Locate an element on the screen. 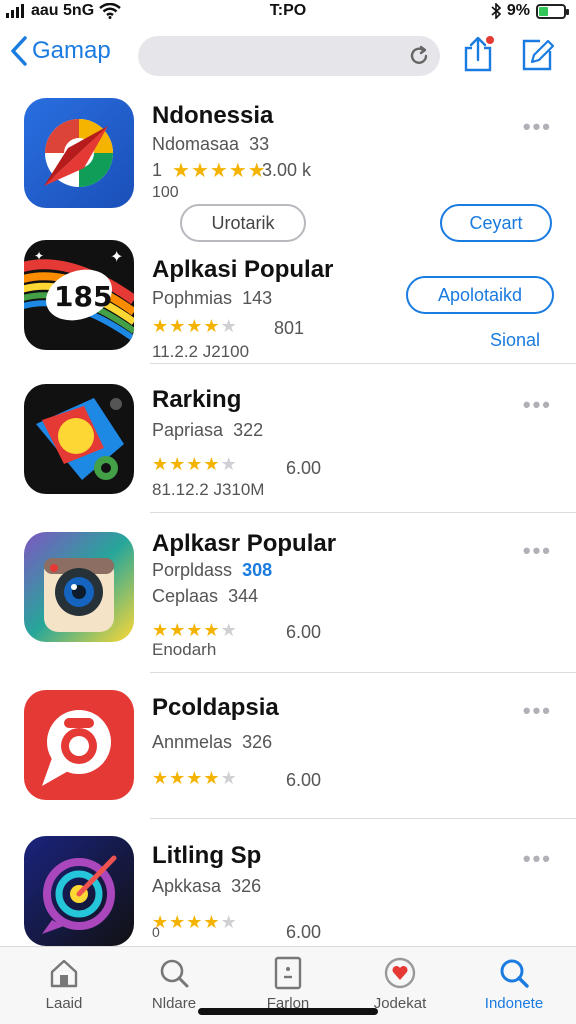 This screenshot has height=1024, width=576. get-button: Ceyart is located at coordinates (496, 223).